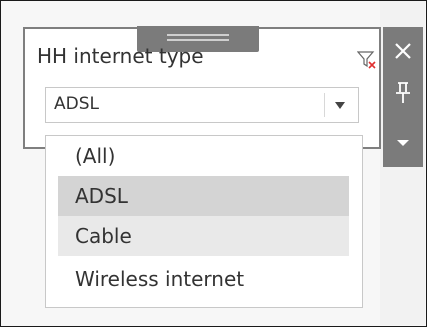 The width and height of the screenshot is (427, 327). I want to click on pin-icon, so click(403, 92).